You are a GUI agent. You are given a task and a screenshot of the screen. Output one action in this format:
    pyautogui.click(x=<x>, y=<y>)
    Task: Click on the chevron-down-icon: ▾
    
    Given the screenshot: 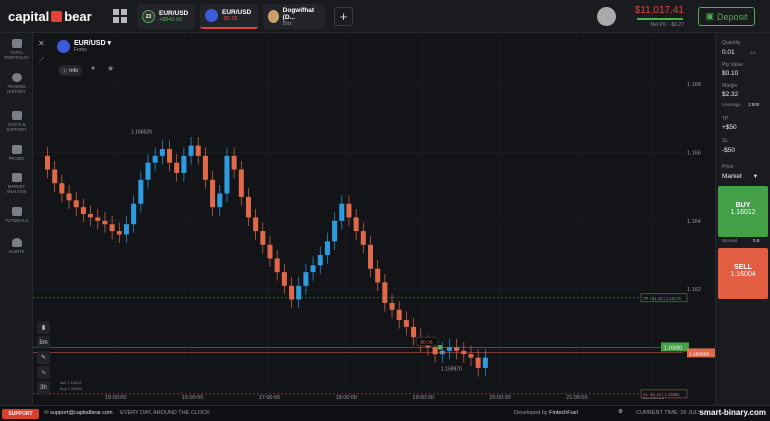 What is the action you would take?
    pyautogui.click(x=755, y=176)
    